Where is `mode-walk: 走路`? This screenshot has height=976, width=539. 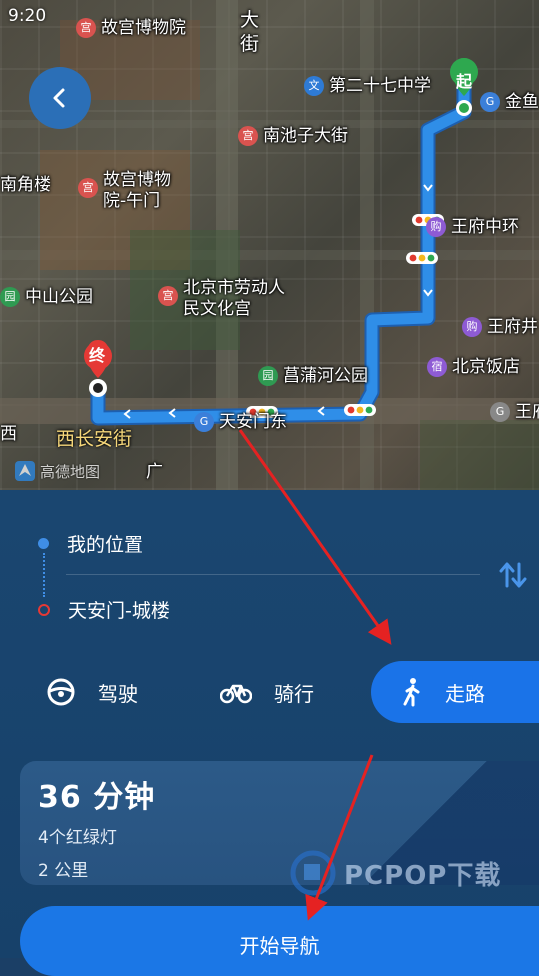 mode-walk: 走路 is located at coordinates (455, 692).